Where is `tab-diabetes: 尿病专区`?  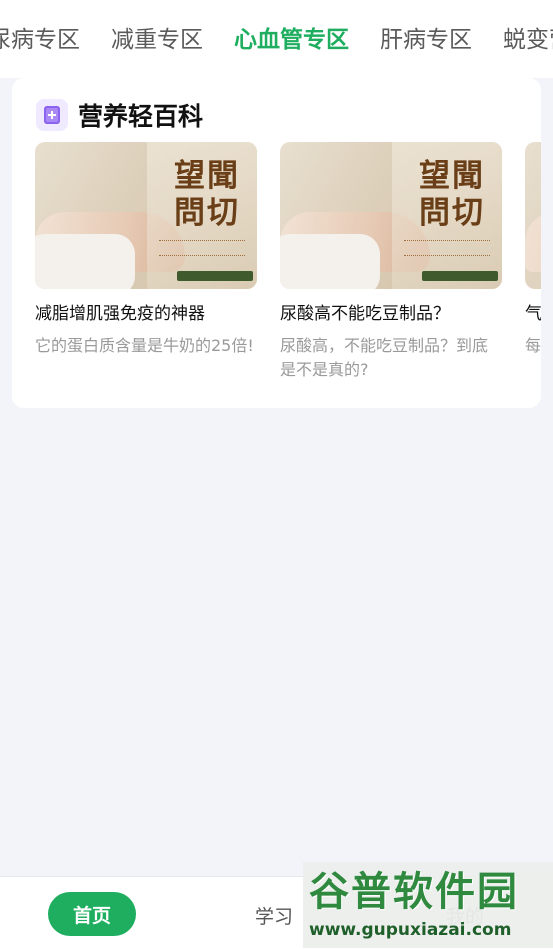 tab-diabetes: 尿病专区 is located at coordinates (40, 40).